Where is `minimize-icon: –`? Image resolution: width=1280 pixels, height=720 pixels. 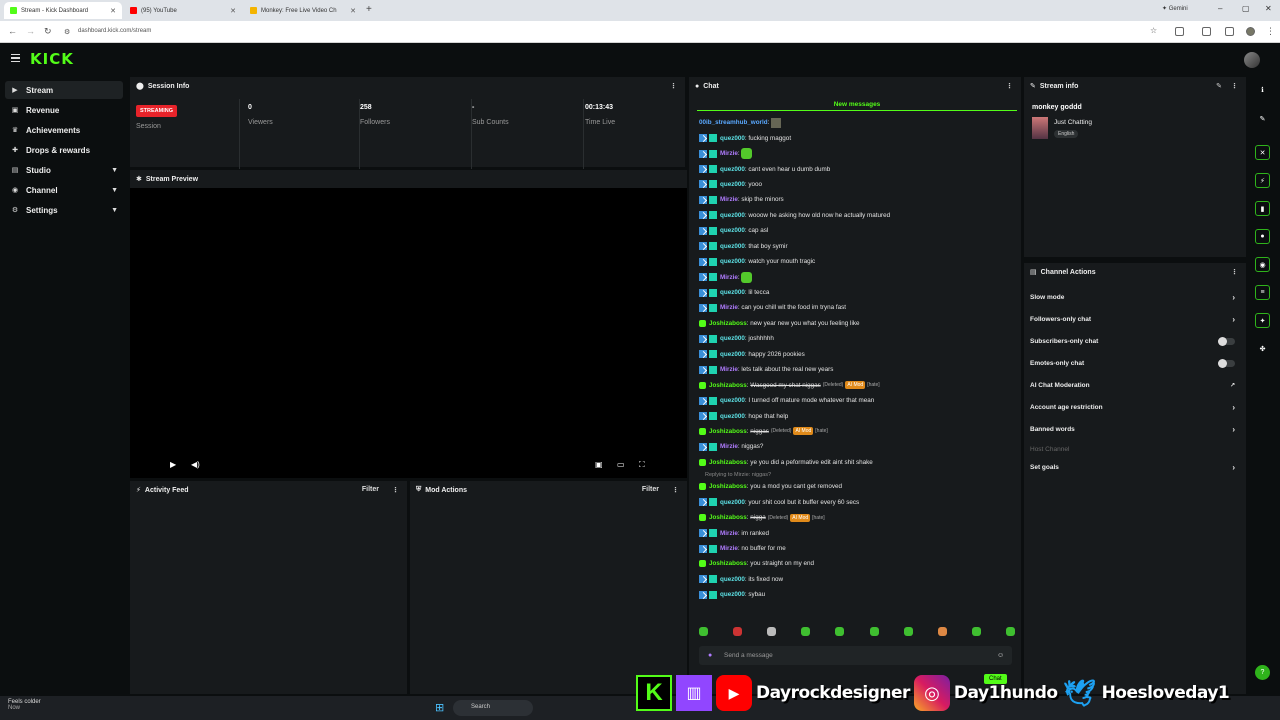
minimize-icon: – is located at coordinates (1220, 8).